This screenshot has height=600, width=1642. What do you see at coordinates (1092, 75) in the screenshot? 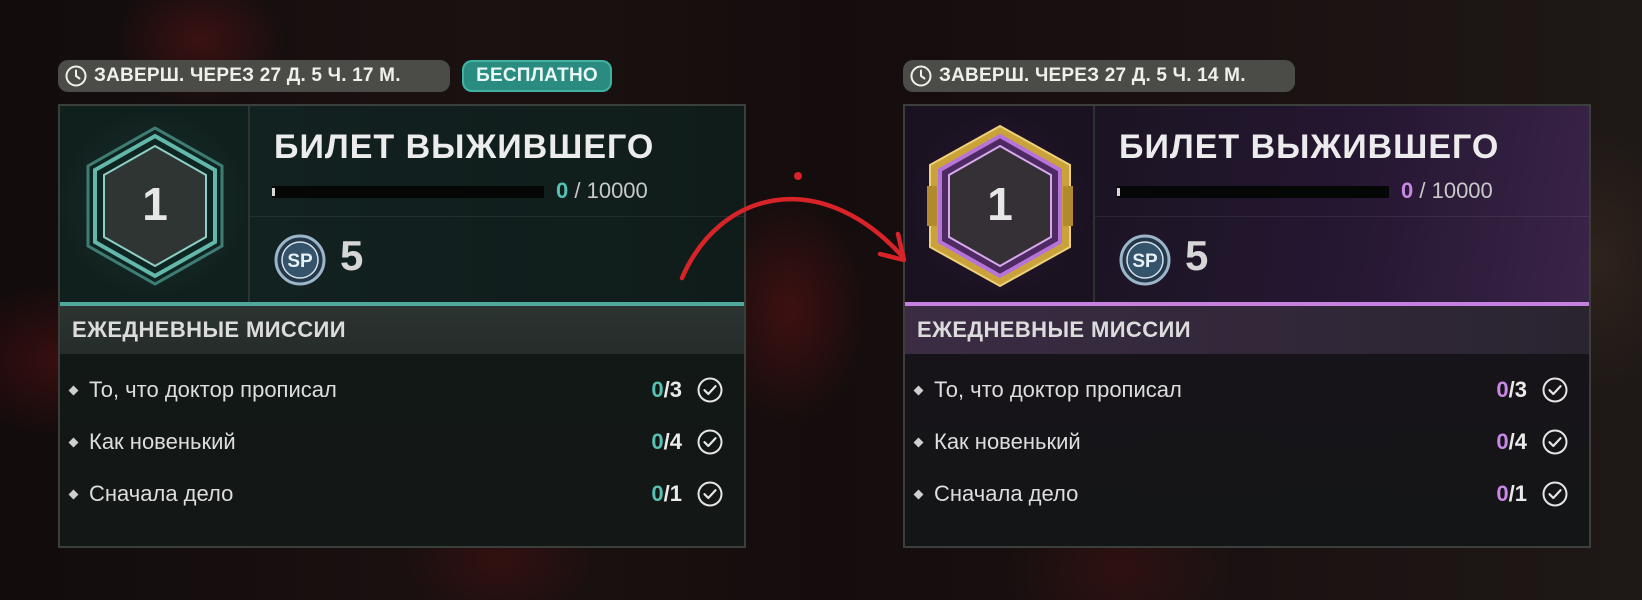
I see `event-timer-text: ЗАВЕРШ. ЧЕРЕЗ 27 Д. 5 Ч. 14 М.` at bounding box center [1092, 75].